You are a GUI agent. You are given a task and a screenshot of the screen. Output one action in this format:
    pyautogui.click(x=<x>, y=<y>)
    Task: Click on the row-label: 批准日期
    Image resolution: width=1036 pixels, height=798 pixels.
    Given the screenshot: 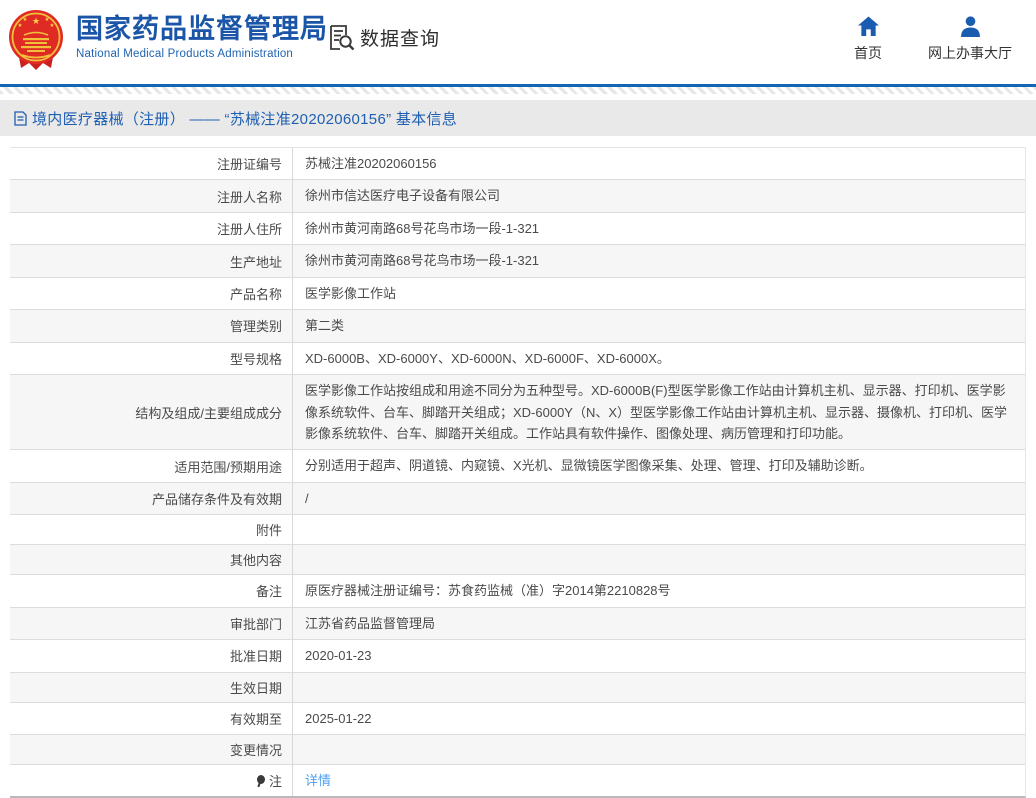 What is the action you would take?
    pyautogui.click(x=151, y=656)
    